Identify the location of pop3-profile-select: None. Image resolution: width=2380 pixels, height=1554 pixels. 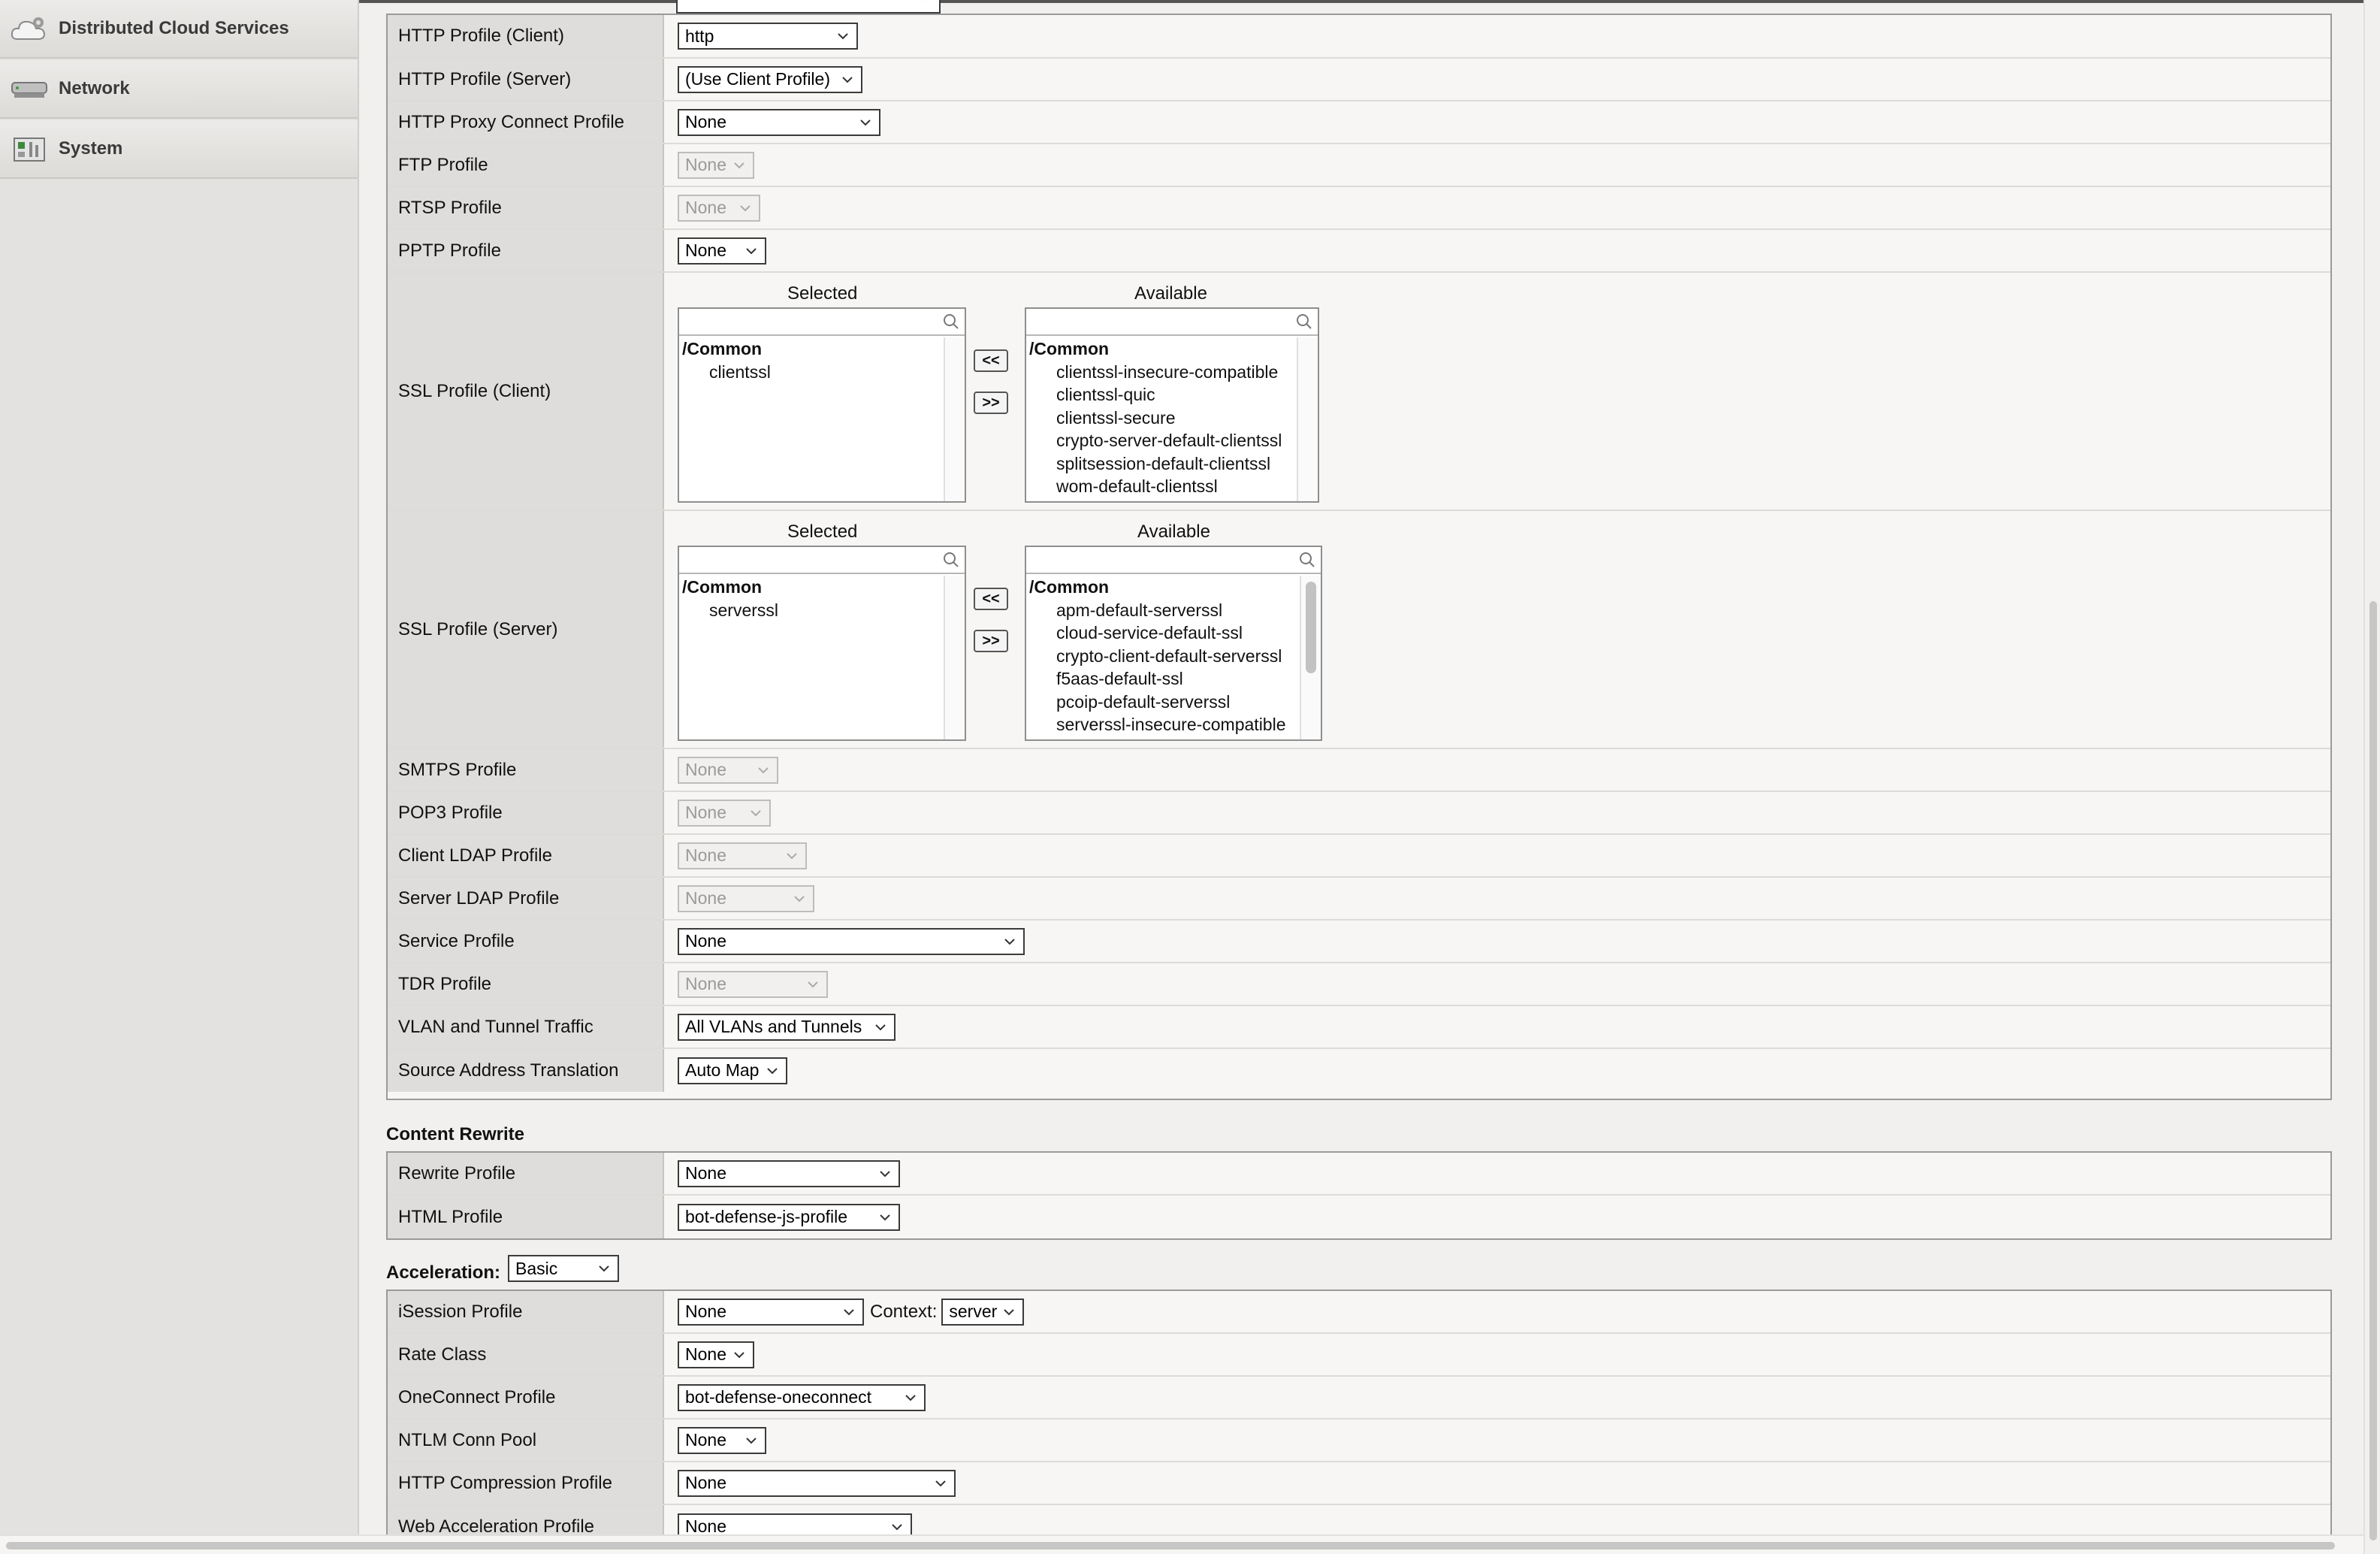
(724, 813).